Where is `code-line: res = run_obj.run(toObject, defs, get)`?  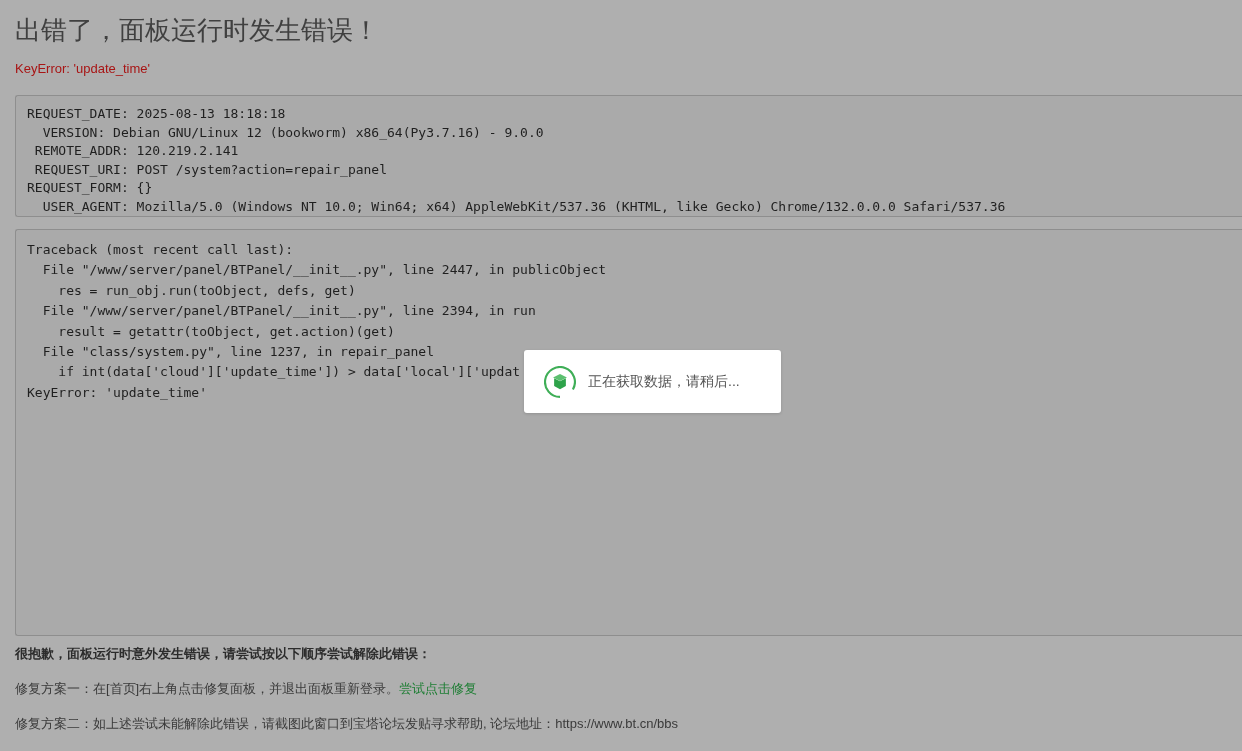
code-line: res = run_obj.run(toObject, defs, get) is located at coordinates (206, 290).